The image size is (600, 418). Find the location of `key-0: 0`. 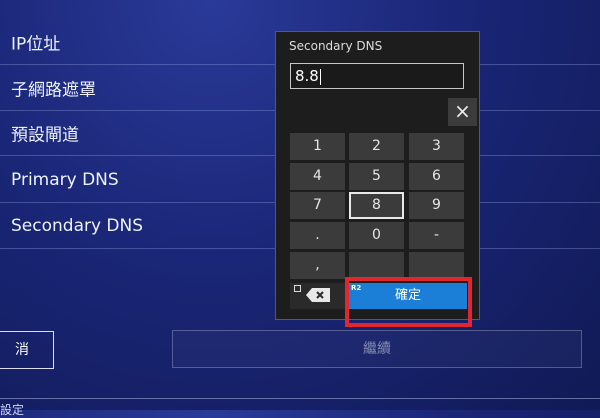

key-0: 0 is located at coordinates (376, 235).